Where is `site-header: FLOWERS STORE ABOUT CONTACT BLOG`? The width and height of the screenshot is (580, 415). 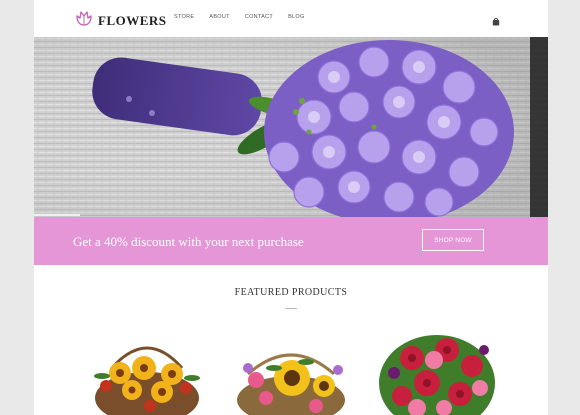 site-header: FLOWERS STORE ABOUT CONTACT BLOG is located at coordinates (291, 18).